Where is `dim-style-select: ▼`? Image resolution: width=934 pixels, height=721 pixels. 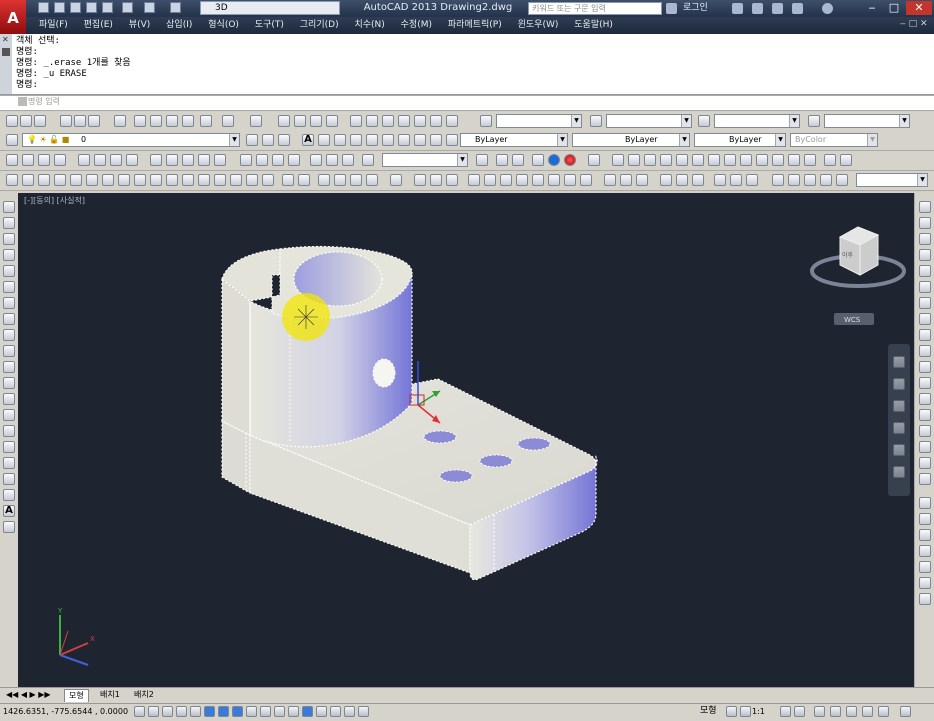
dim-style-select: ▼ is located at coordinates (649, 121).